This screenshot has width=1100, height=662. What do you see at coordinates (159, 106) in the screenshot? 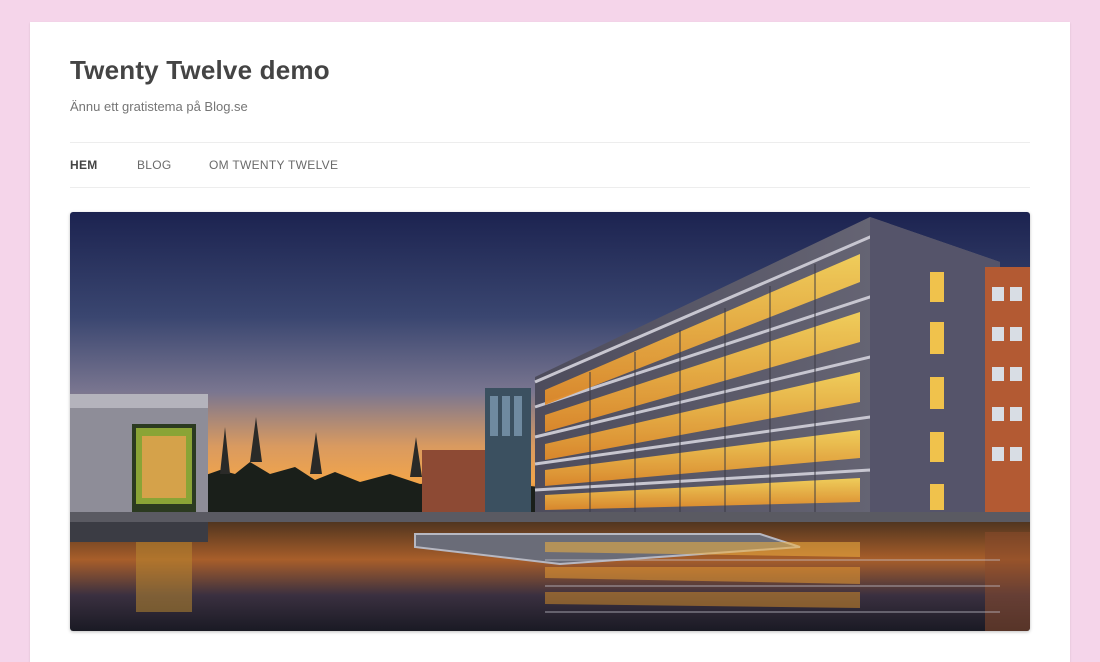
I see `site-description: Ännu ett gratistema på Blog.se` at bounding box center [159, 106].